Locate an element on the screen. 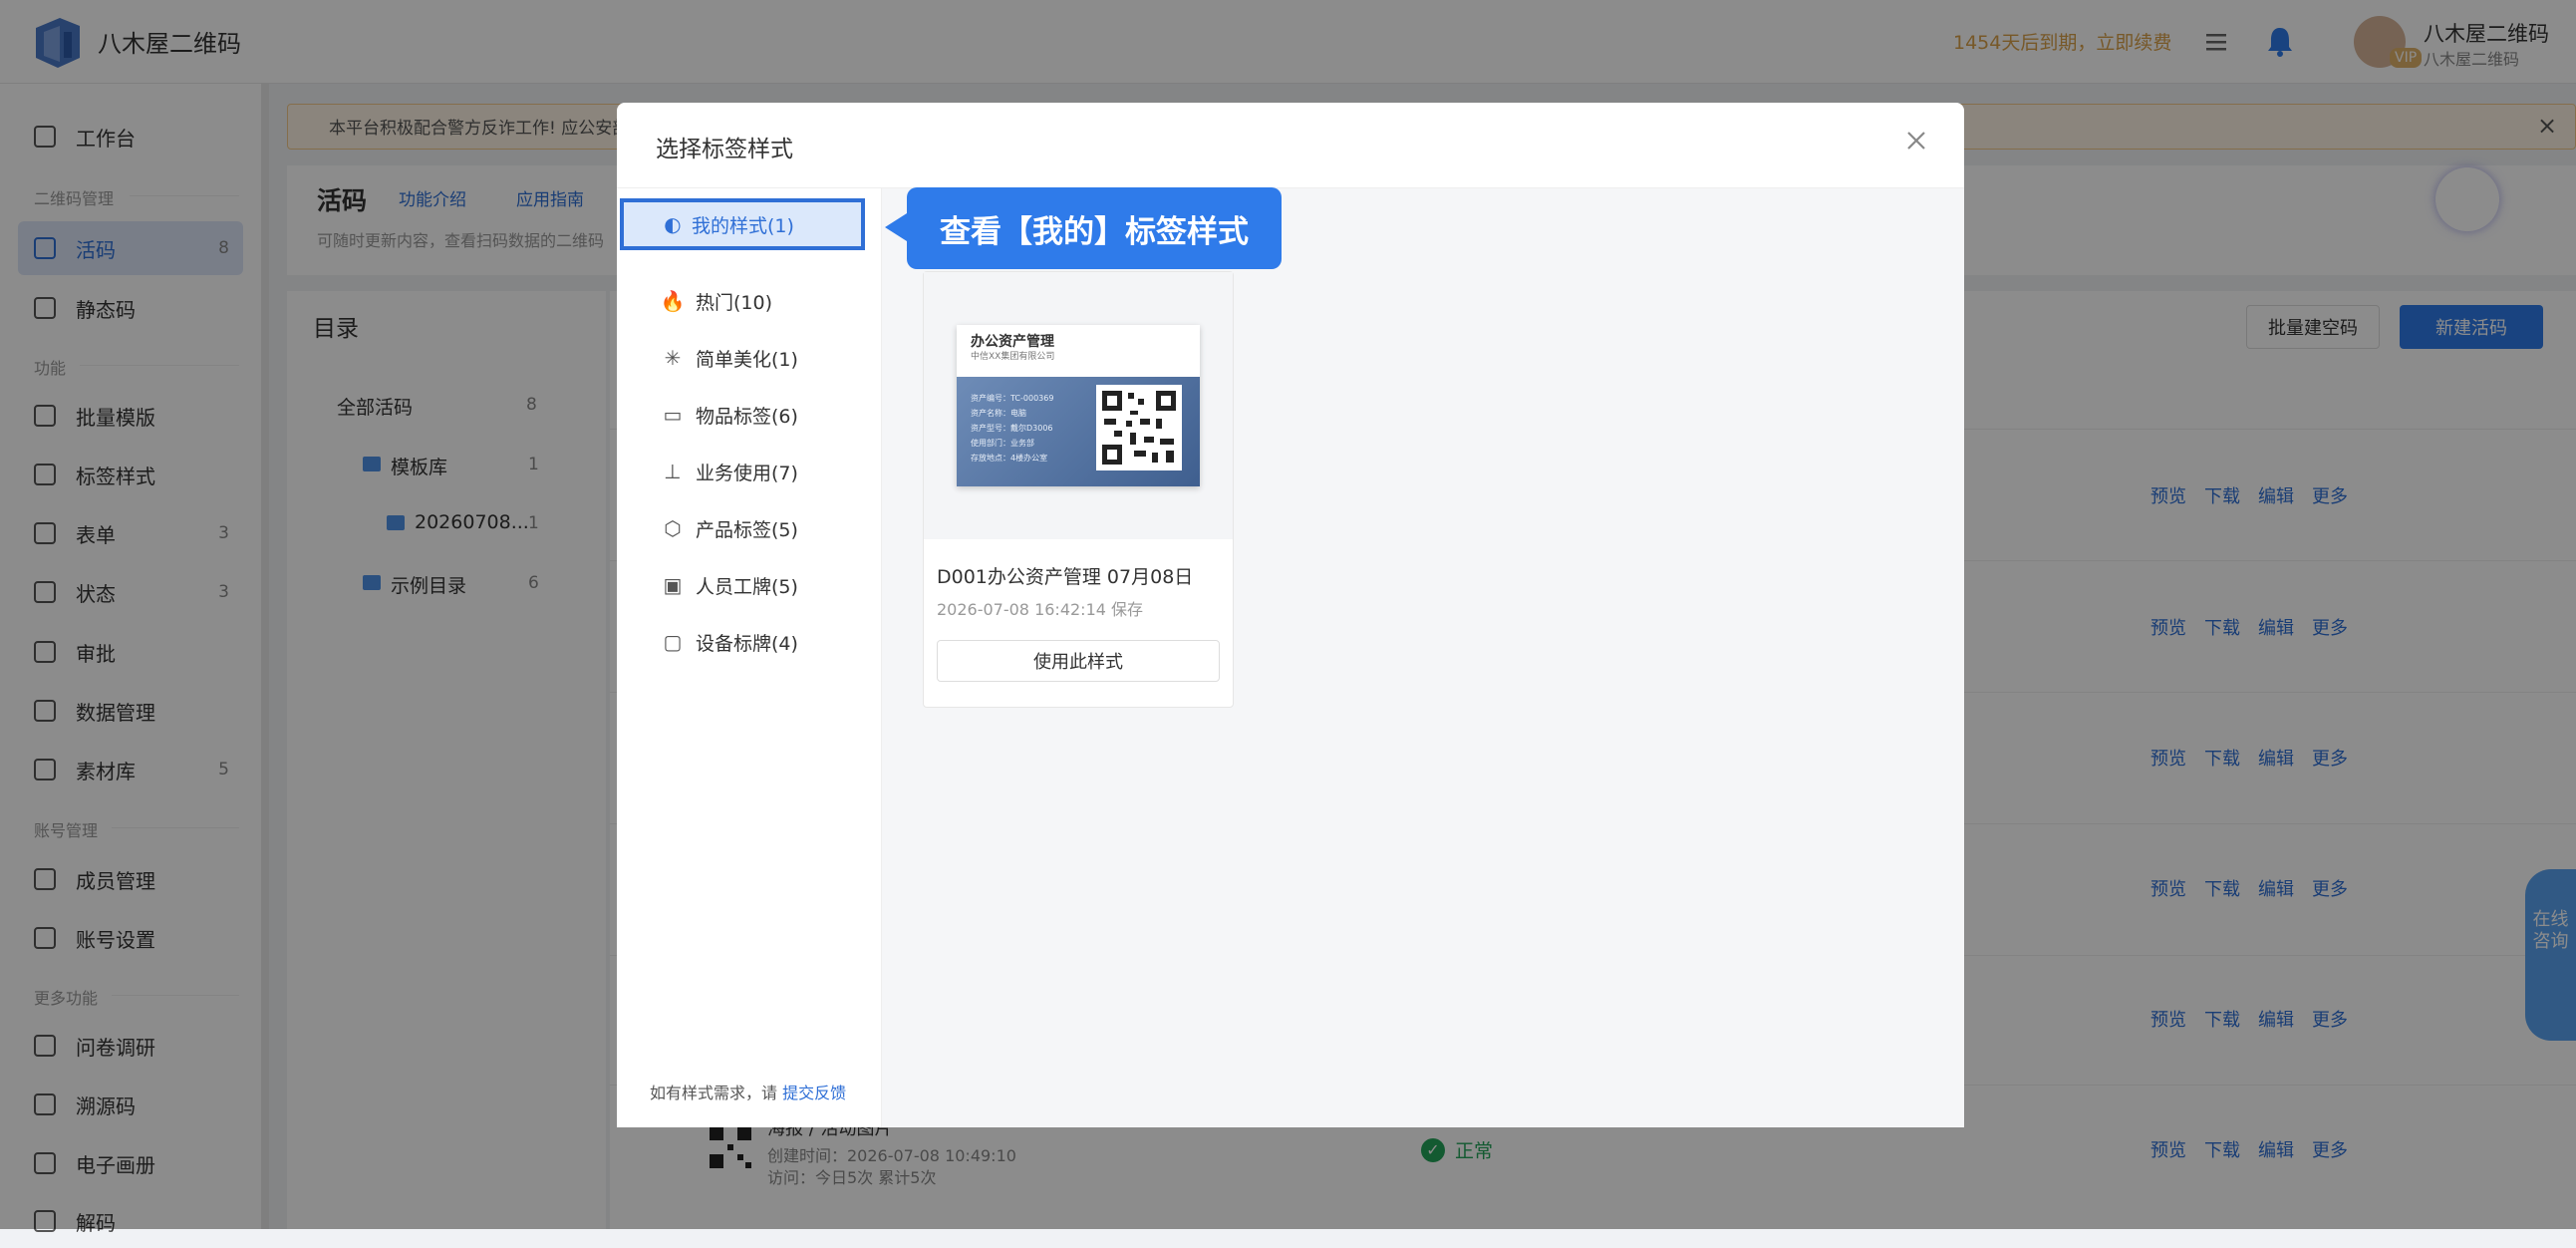 This screenshot has width=2576, height=1248. badge-icon: ▣ is located at coordinates (673, 585).